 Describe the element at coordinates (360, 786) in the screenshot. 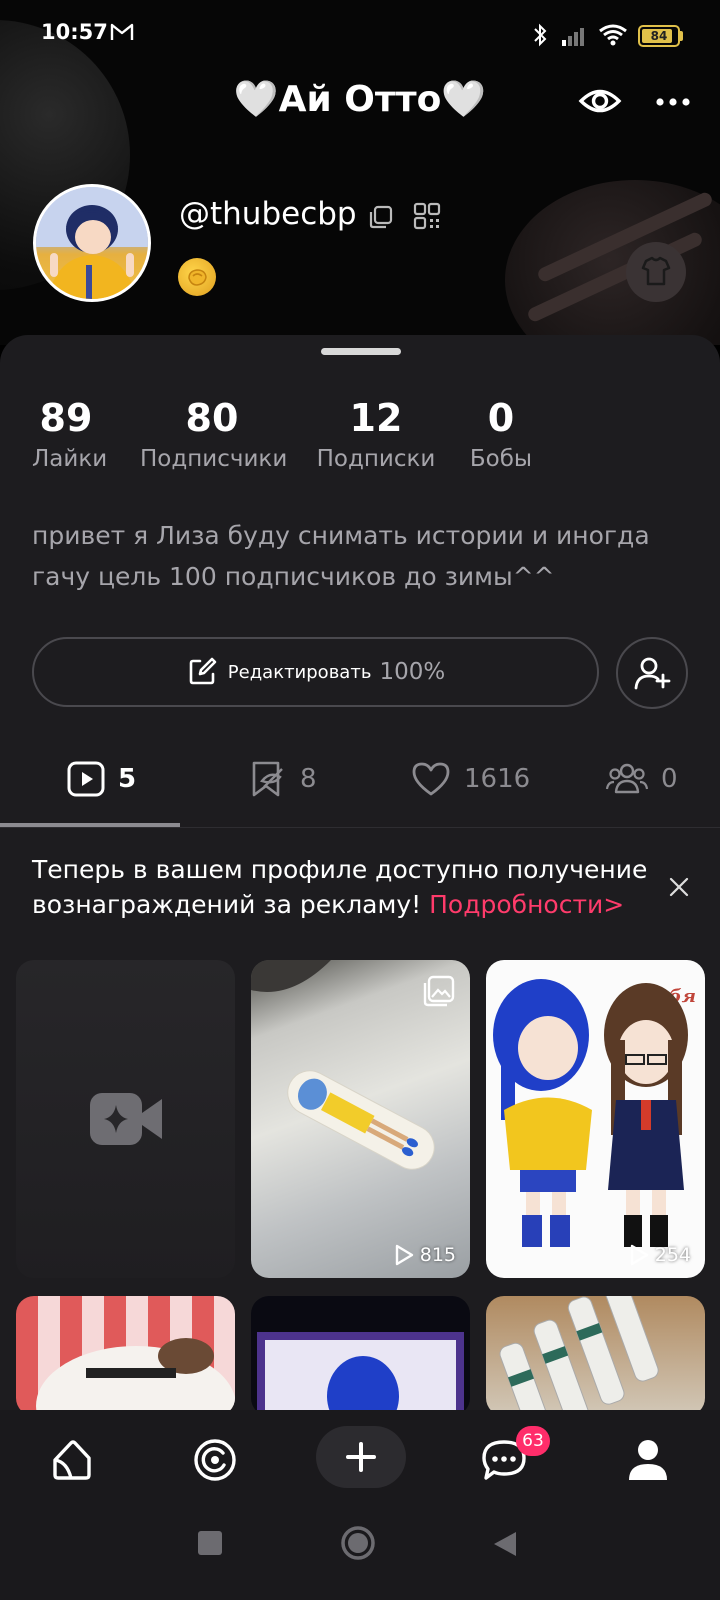

I see `content-tabs: 5 8 1616 0` at that location.